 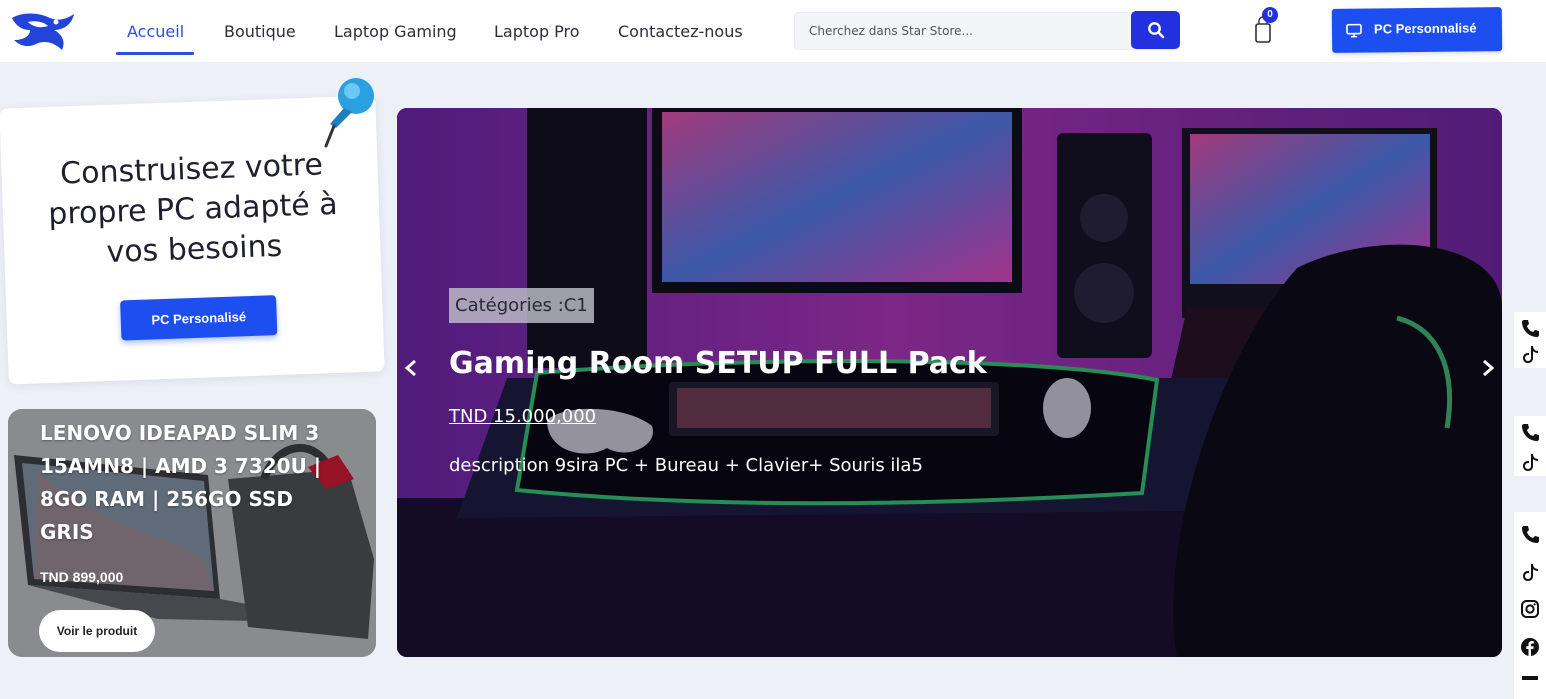 I want to click on search-input, so click(x=963, y=31).